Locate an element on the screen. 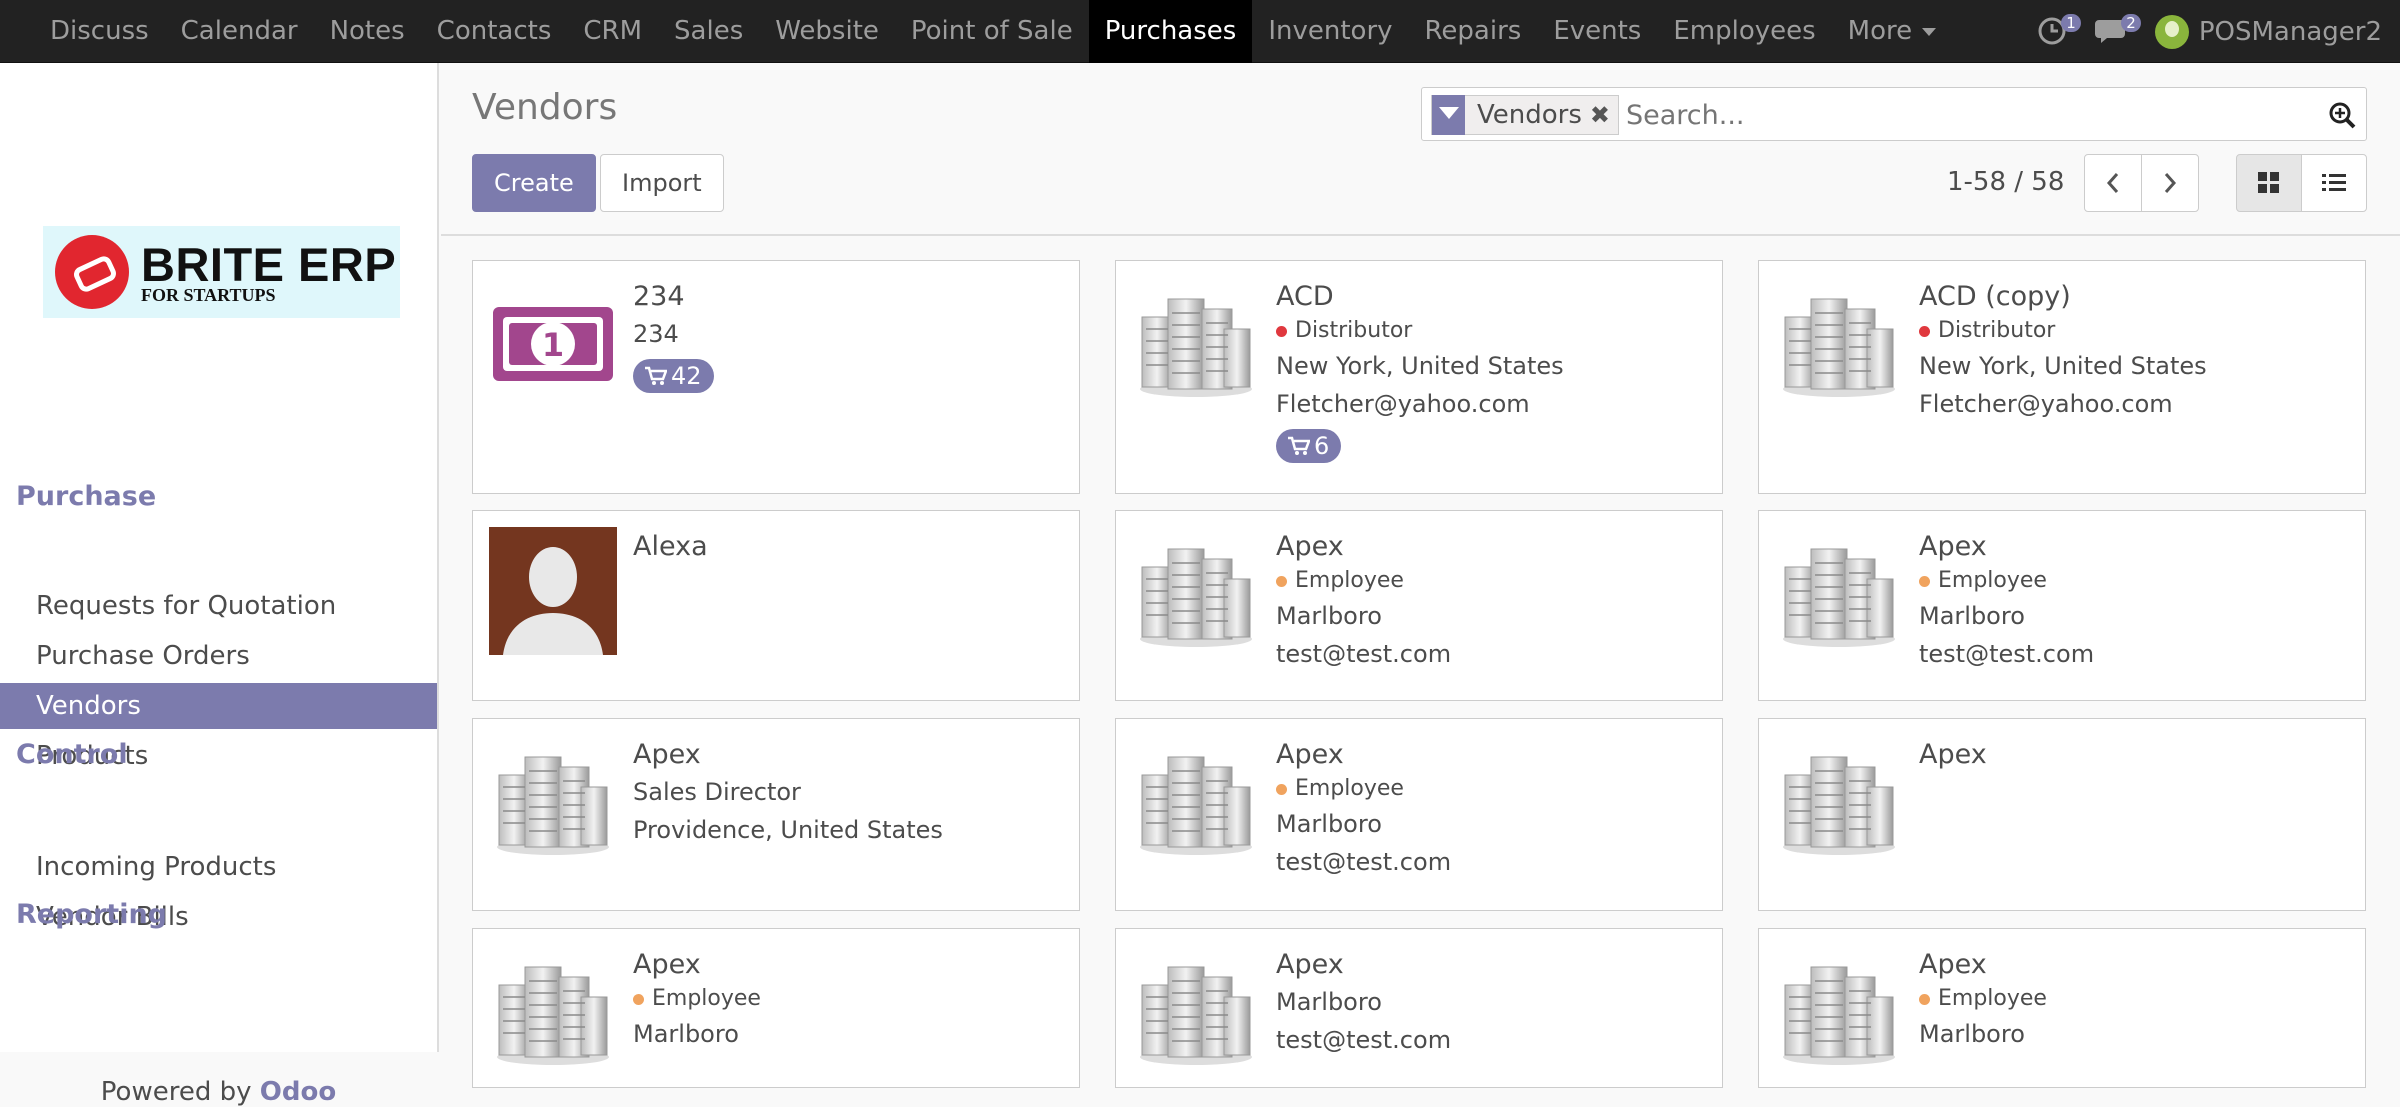  purchase-count-badge: 6 is located at coordinates (1309, 446).